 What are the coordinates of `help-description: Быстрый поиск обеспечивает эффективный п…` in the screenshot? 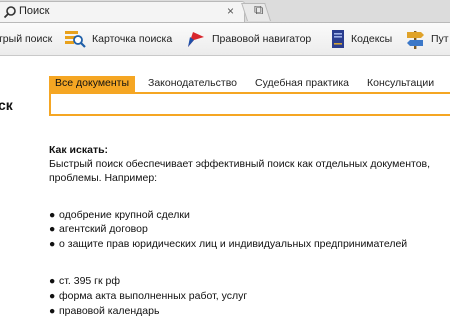 It's located at (249, 171).